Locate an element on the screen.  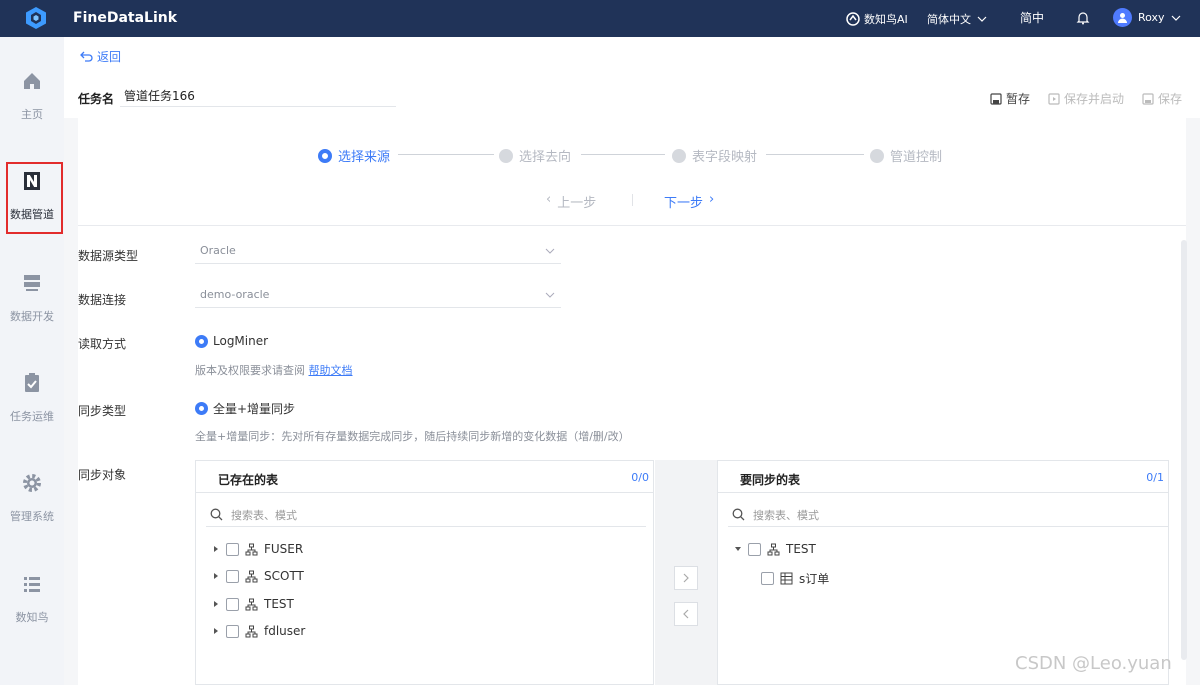
avatar is located at coordinates (1122, 17).